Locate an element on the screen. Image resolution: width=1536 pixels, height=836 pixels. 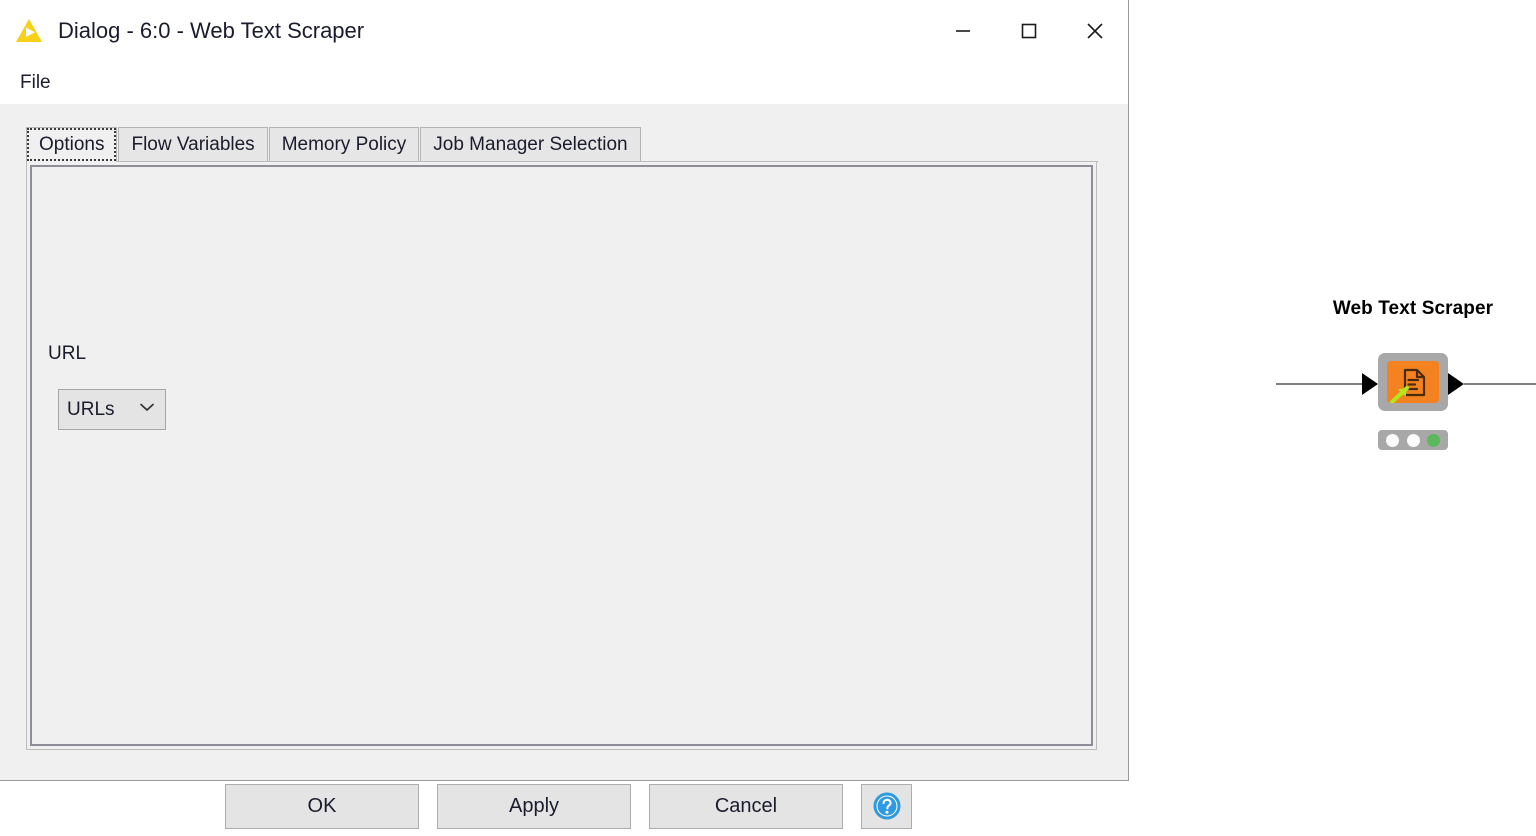
output-port-icon is located at coordinates (1456, 384).